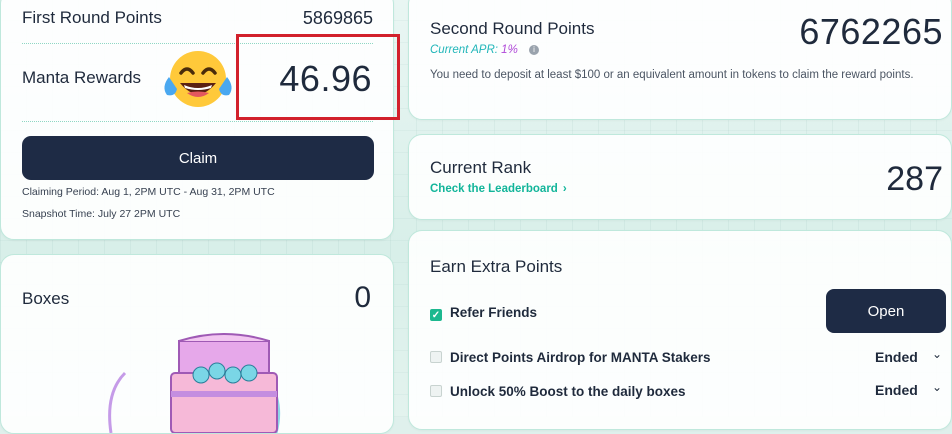  Describe the element at coordinates (534, 50) in the screenshot. I see `info-icon: i` at that location.